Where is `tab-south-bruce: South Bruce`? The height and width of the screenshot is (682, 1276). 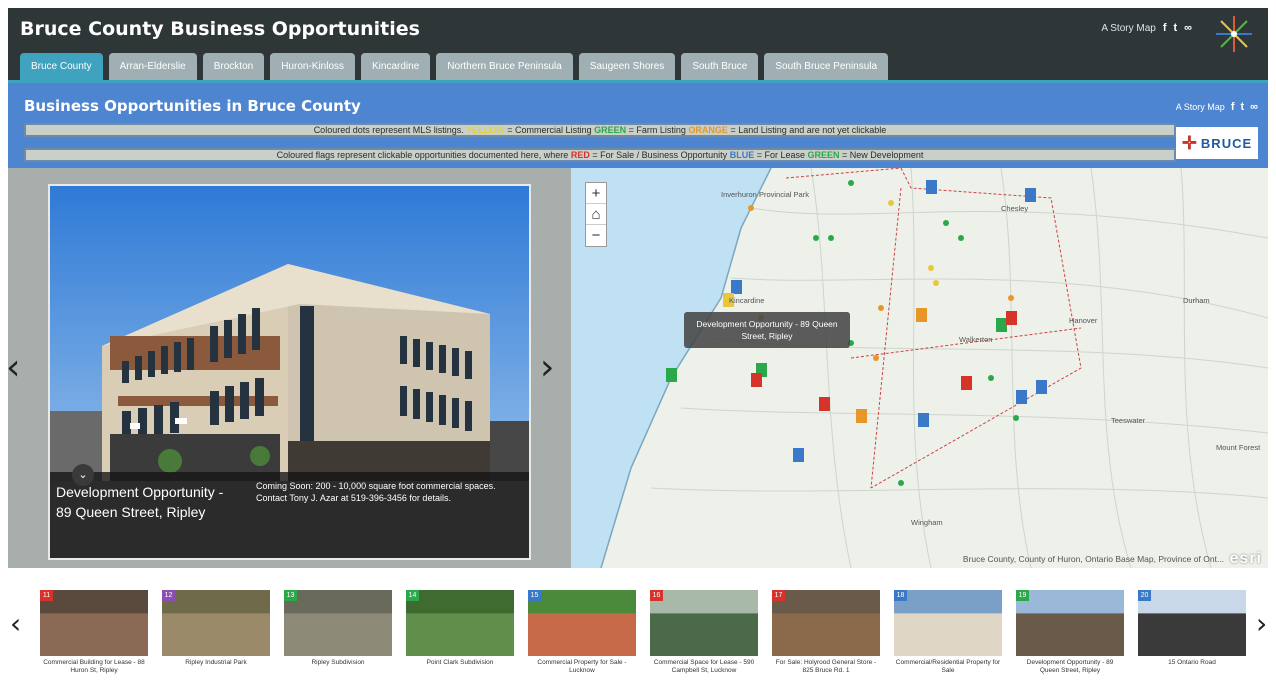
tab-south-bruce: South Bruce is located at coordinates (720, 66).